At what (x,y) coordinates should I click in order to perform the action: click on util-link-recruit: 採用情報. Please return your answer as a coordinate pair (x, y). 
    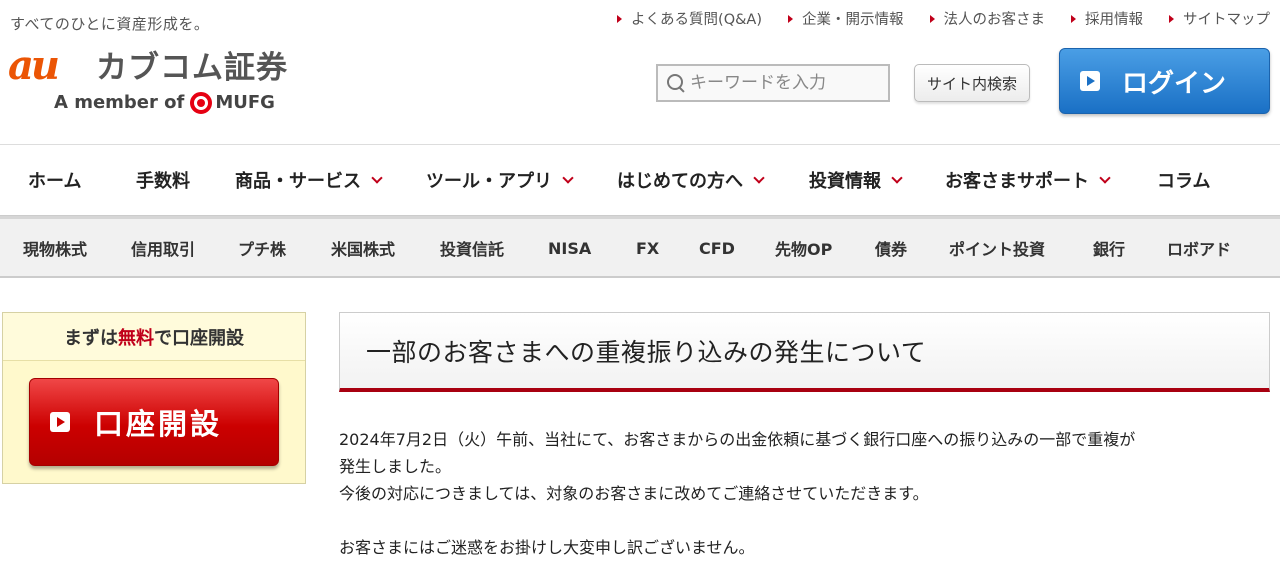
    Looking at the image, I should click on (1107, 18).